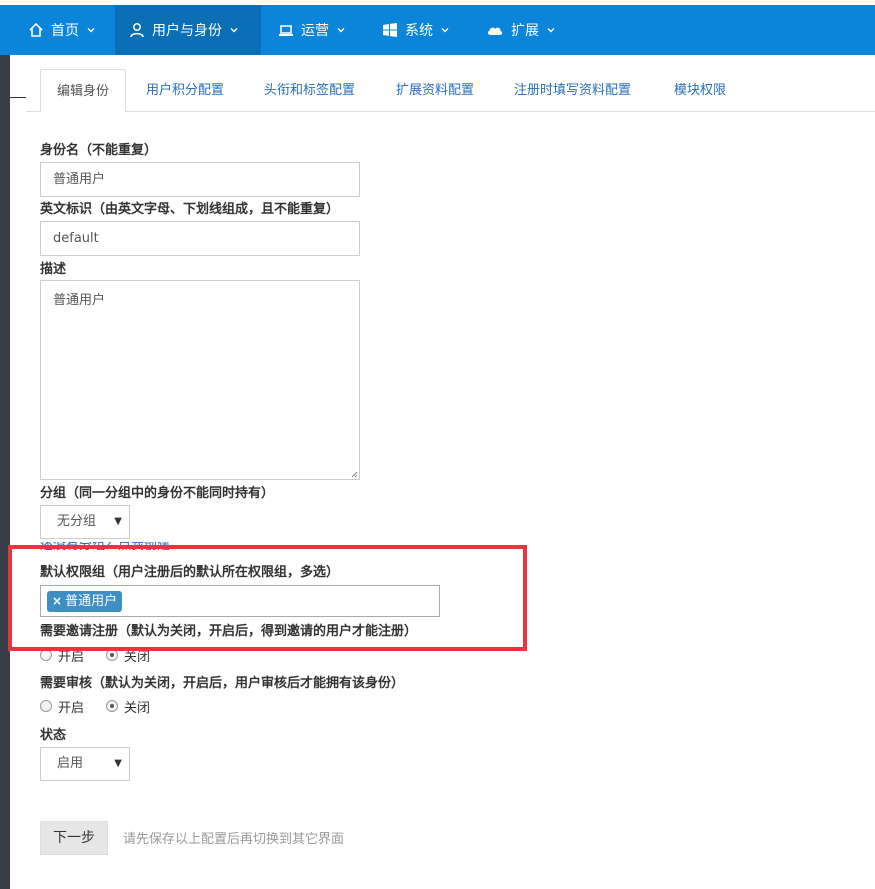 The height and width of the screenshot is (889, 875). I want to click on nav-item-label: 用户与身份, so click(187, 31).